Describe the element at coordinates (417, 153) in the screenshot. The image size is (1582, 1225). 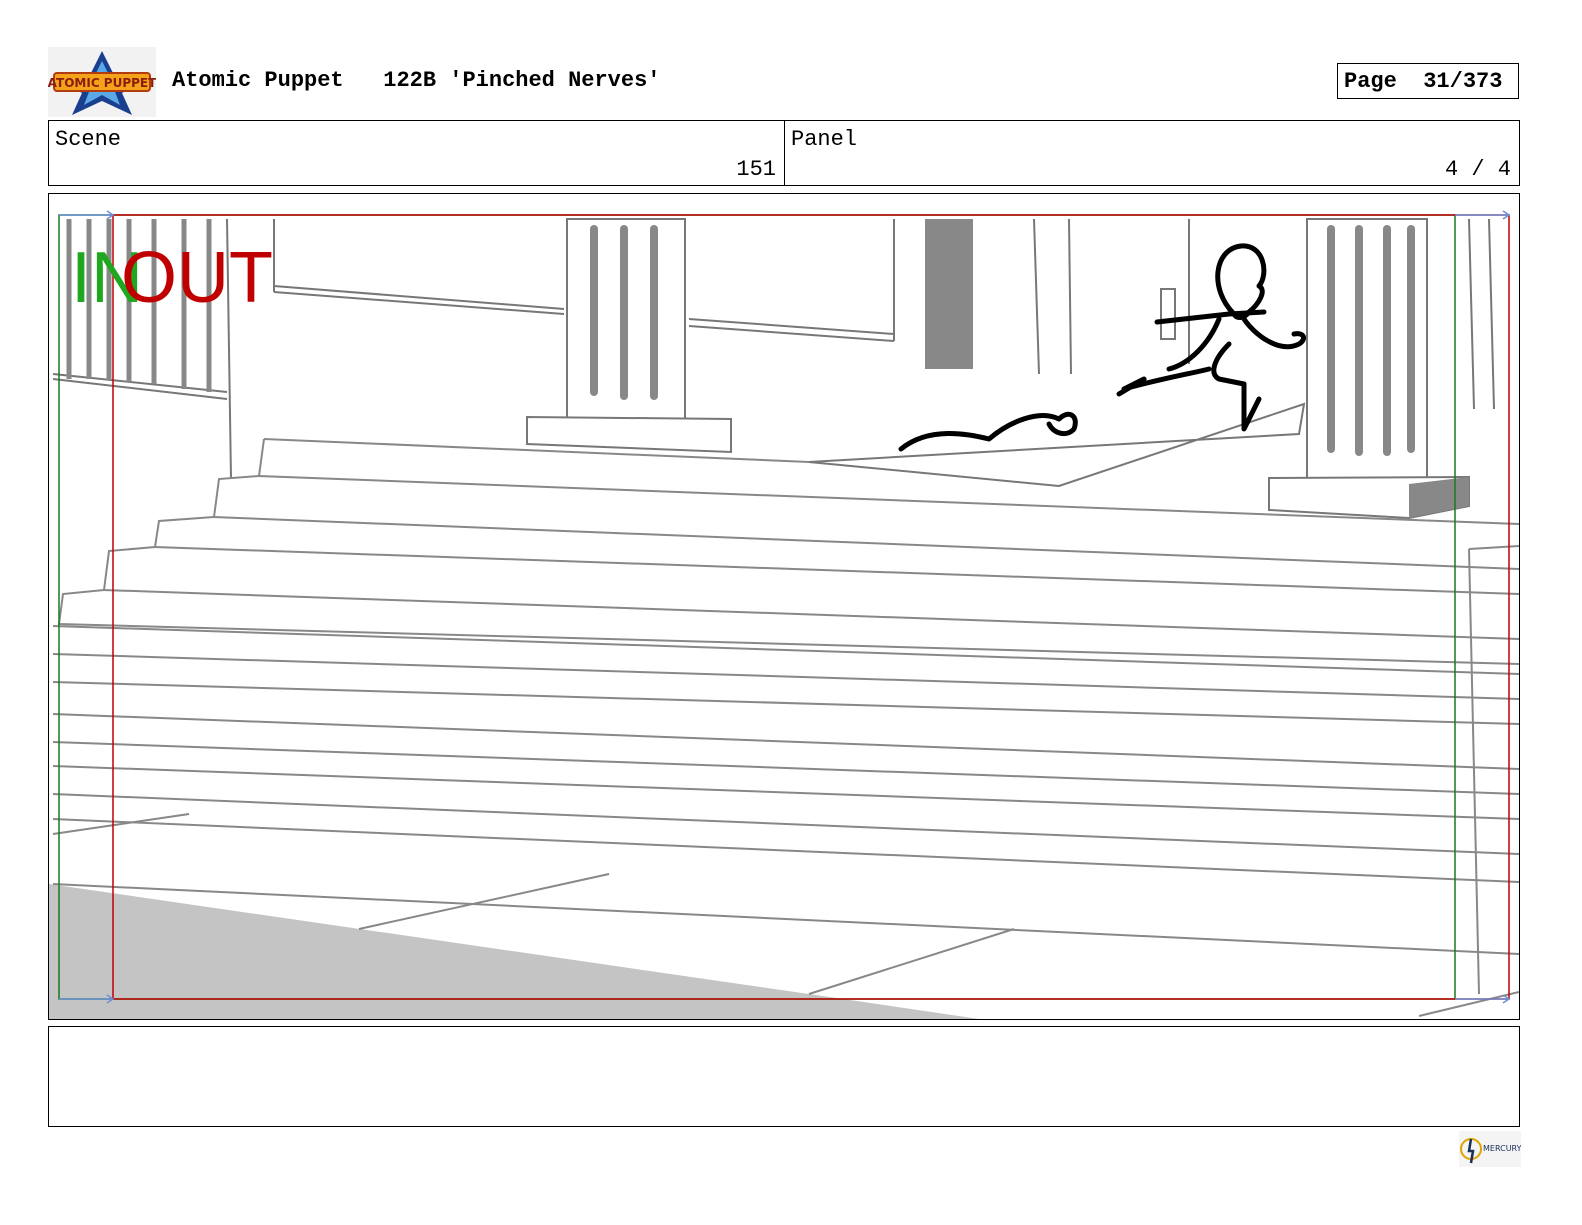
I see `scene-cell: Scene 151` at that location.